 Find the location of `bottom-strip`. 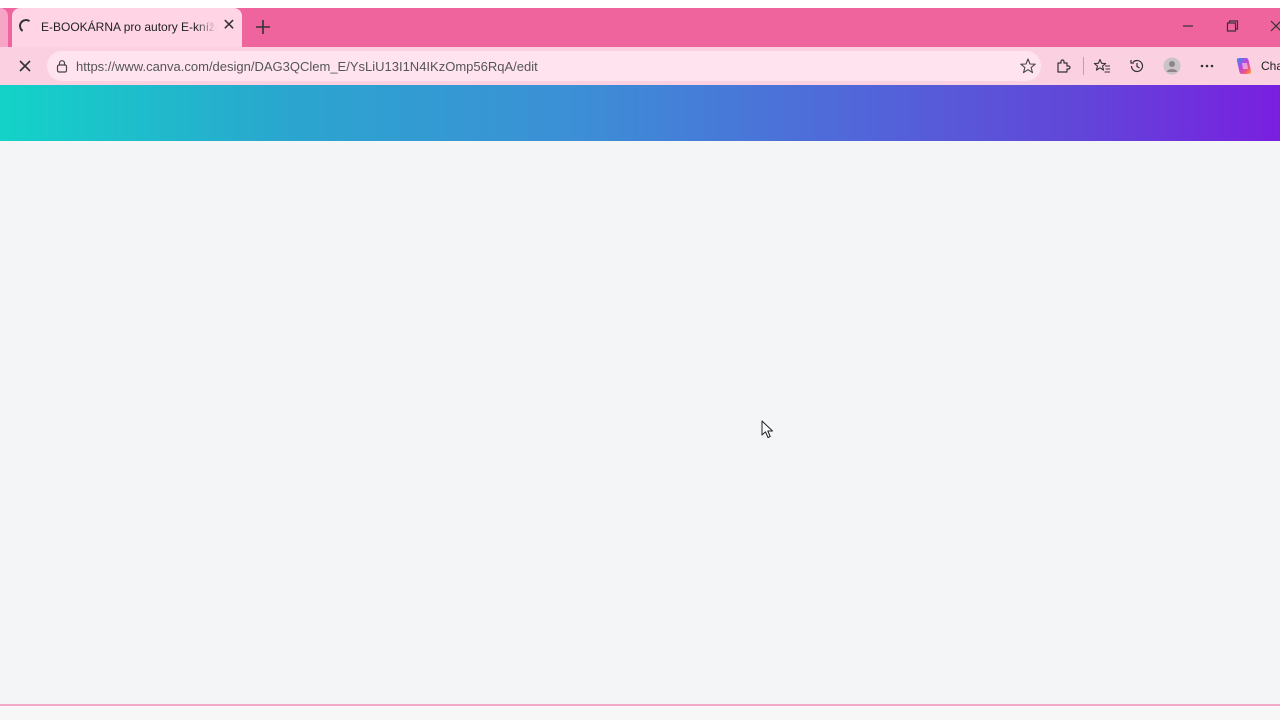

bottom-strip is located at coordinates (640, 713).